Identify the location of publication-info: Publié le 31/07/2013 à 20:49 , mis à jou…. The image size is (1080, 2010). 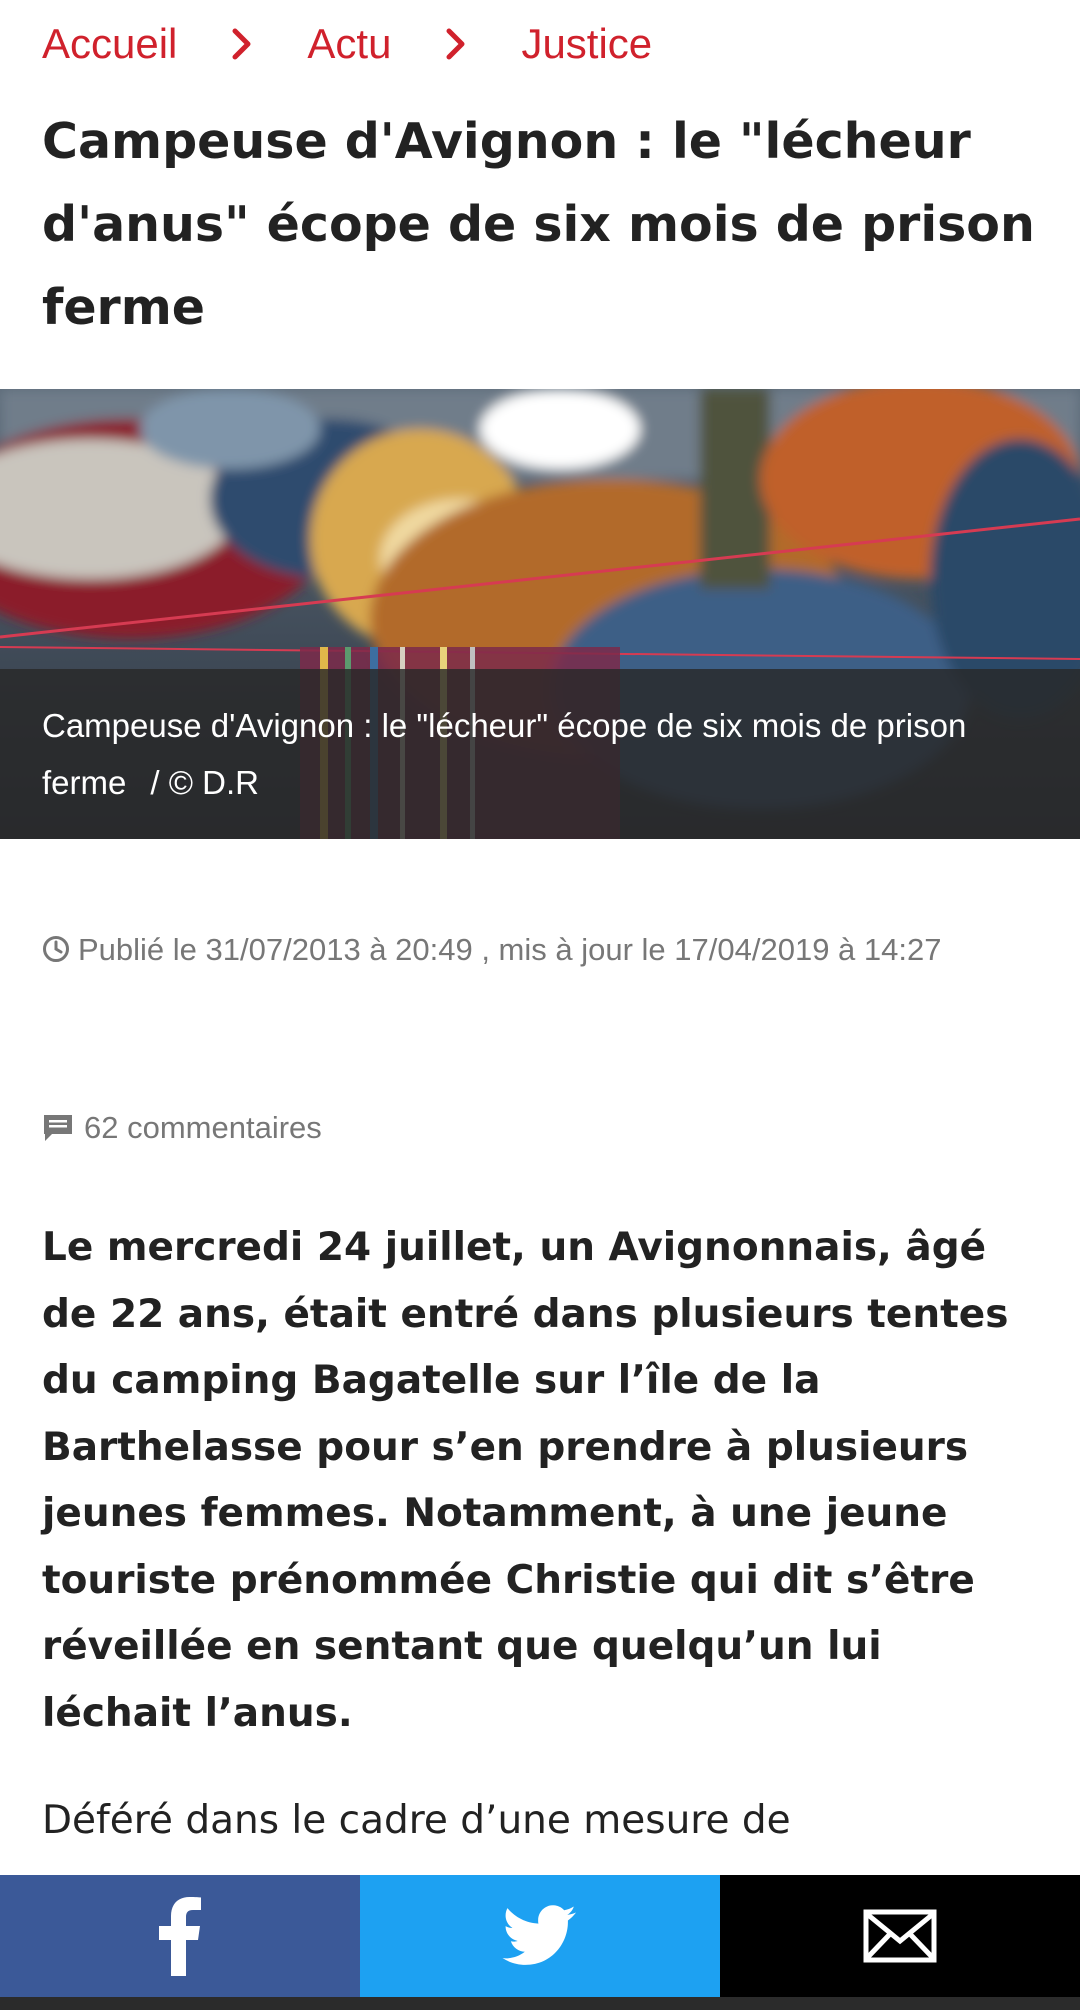
(542, 951).